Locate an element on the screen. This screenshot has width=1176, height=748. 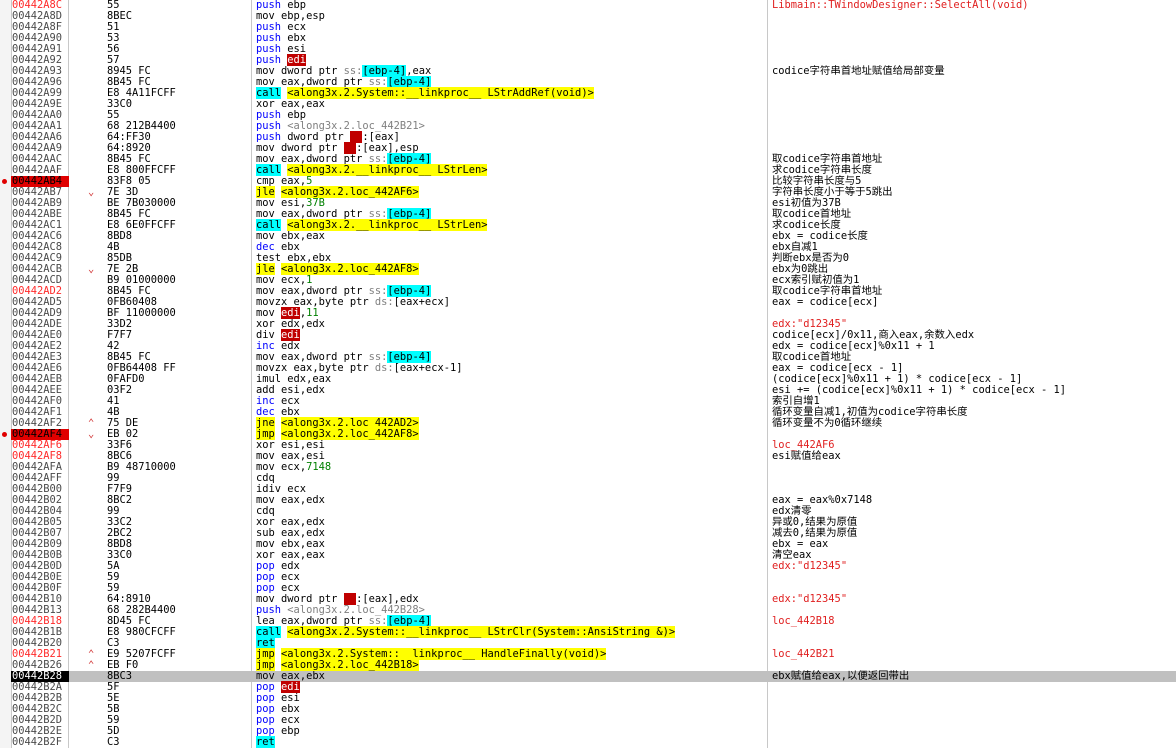
instruction-row: 00442AF1 4B dec ebx 循环变量自减1,初值为codice字符串长度 is located at coordinates (588, 412).